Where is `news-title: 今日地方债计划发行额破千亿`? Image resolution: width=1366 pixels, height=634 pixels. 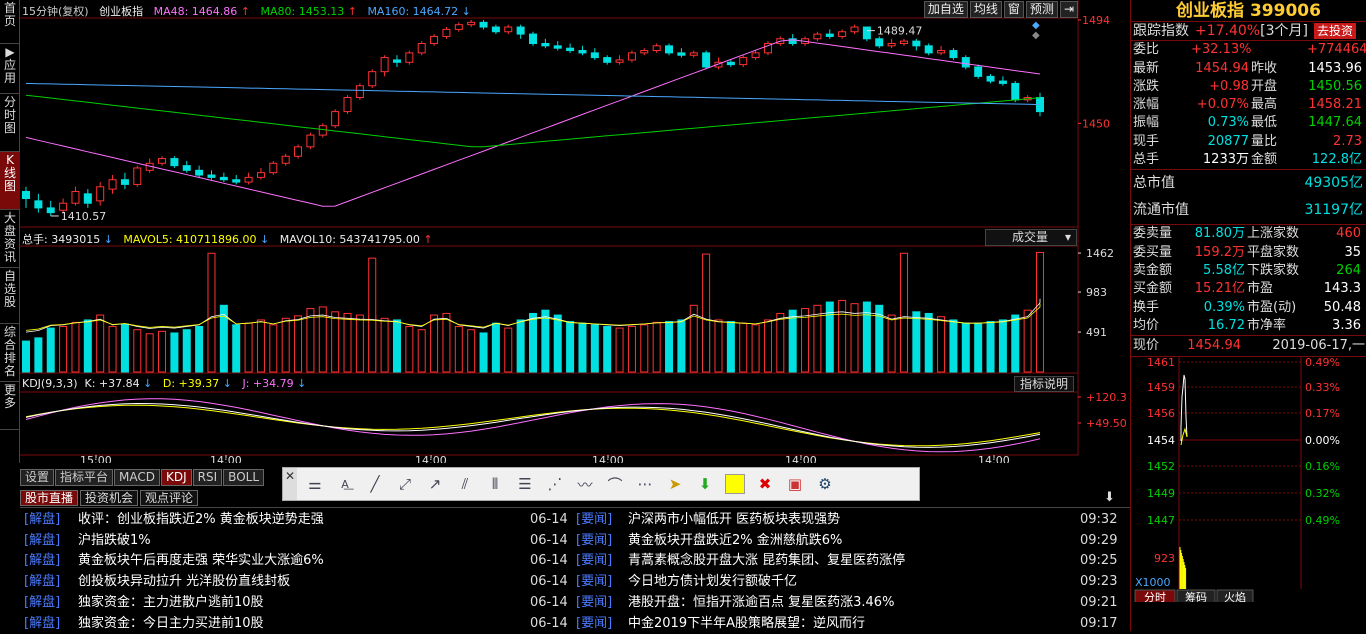 news-title: 今日地方债计划发行额破千亿 is located at coordinates (712, 582).